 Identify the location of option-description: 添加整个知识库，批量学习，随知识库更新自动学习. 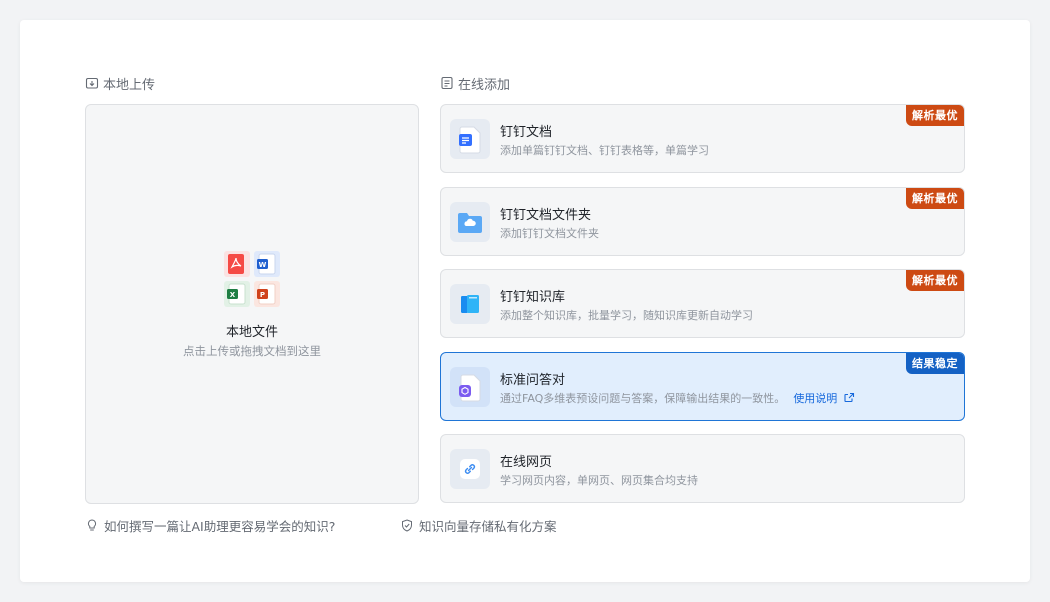
(626, 315).